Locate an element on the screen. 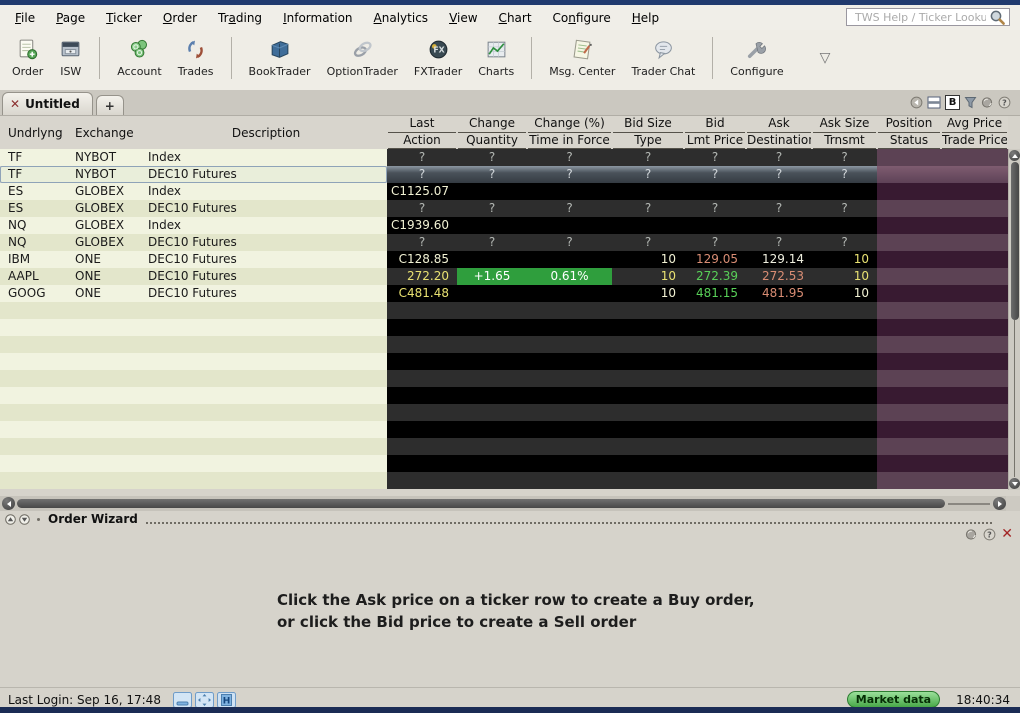 The image size is (1020, 713). ticker-row: ES GLOBEX DEC10 Futures??????? is located at coordinates (504, 208).